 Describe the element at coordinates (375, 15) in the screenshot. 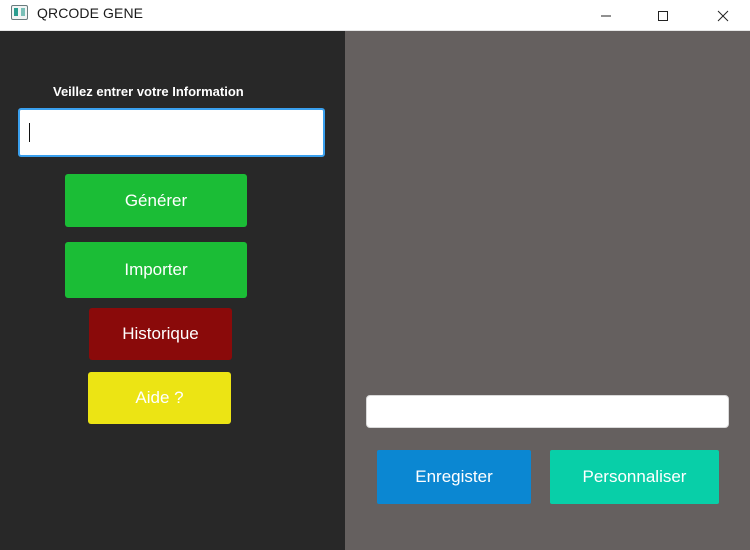

I see `title-bar: QRCODE GENE` at that location.